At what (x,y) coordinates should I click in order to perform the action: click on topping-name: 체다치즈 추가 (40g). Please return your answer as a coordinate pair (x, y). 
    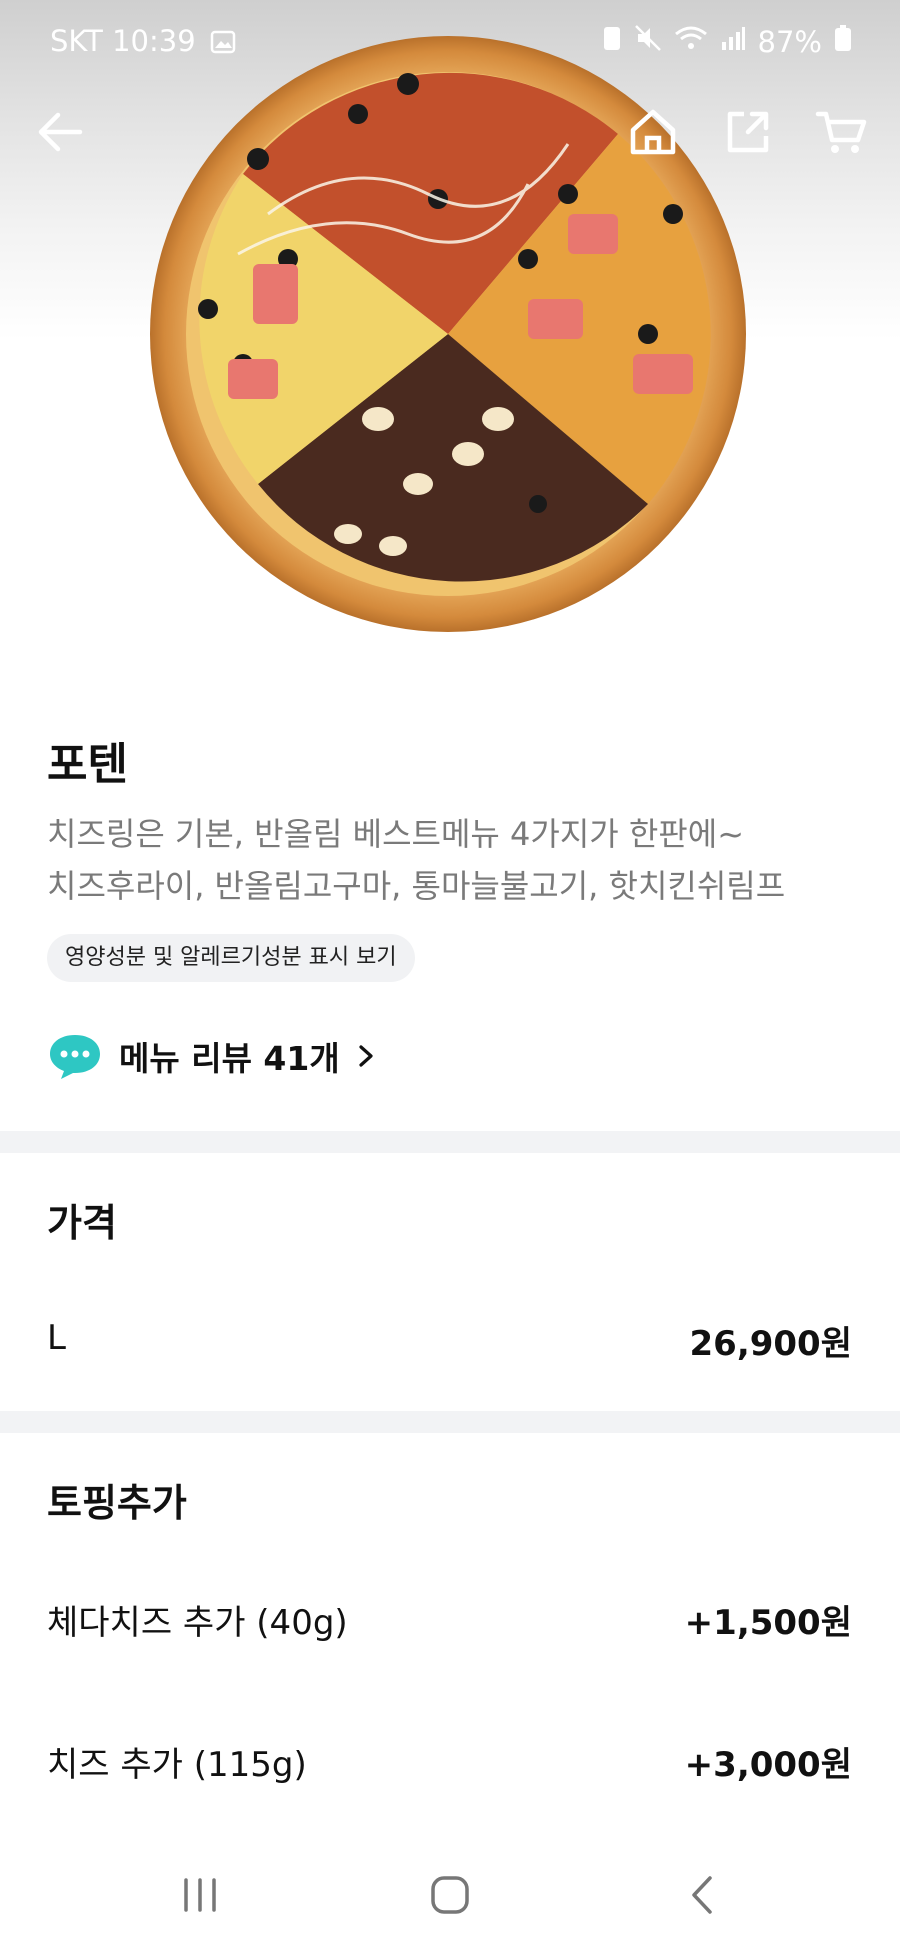
    Looking at the image, I should click on (197, 1623).